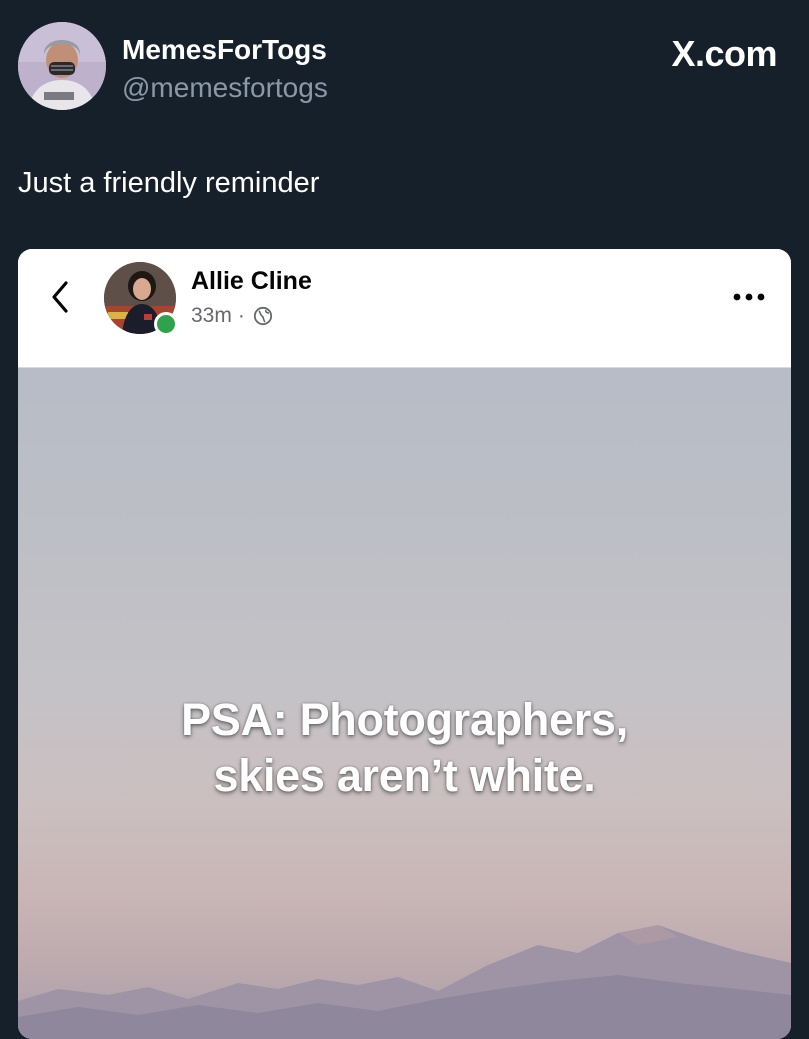 Image resolution: width=809 pixels, height=1039 pixels. What do you see at coordinates (224, 50) in the screenshot?
I see `author-display-name: MemesForTogs` at bounding box center [224, 50].